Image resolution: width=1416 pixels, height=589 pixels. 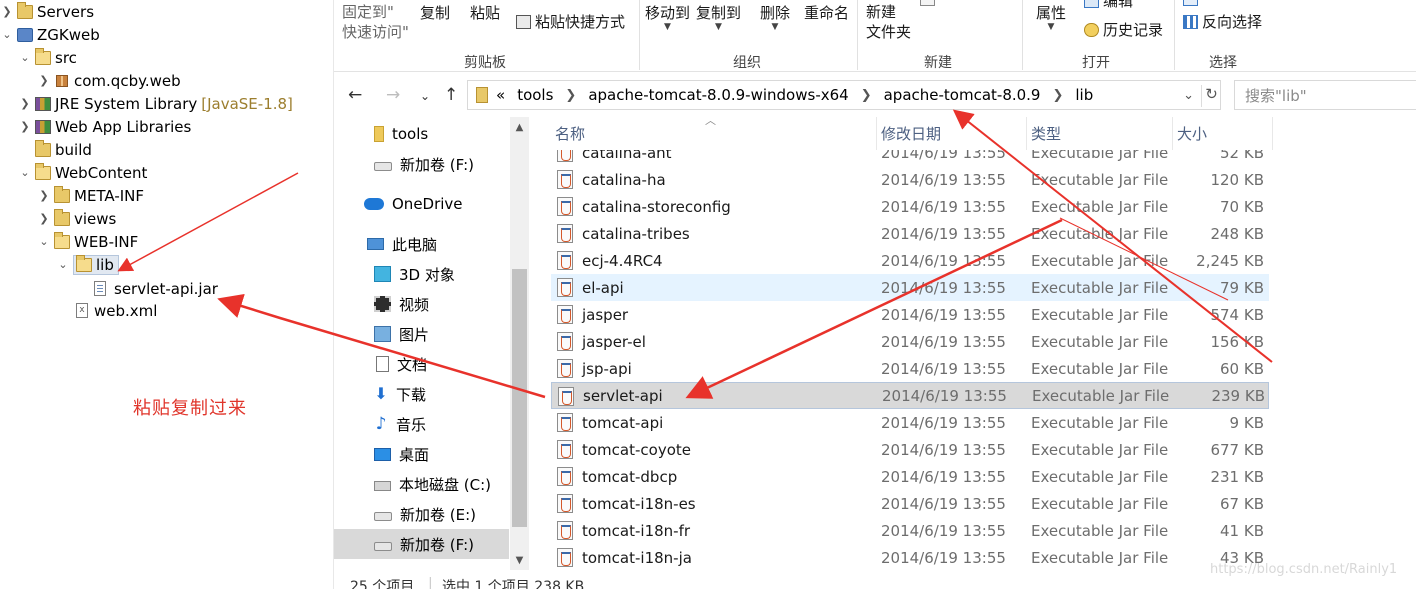 I want to click on nav-item-tools: tools, so click(x=421, y=134).